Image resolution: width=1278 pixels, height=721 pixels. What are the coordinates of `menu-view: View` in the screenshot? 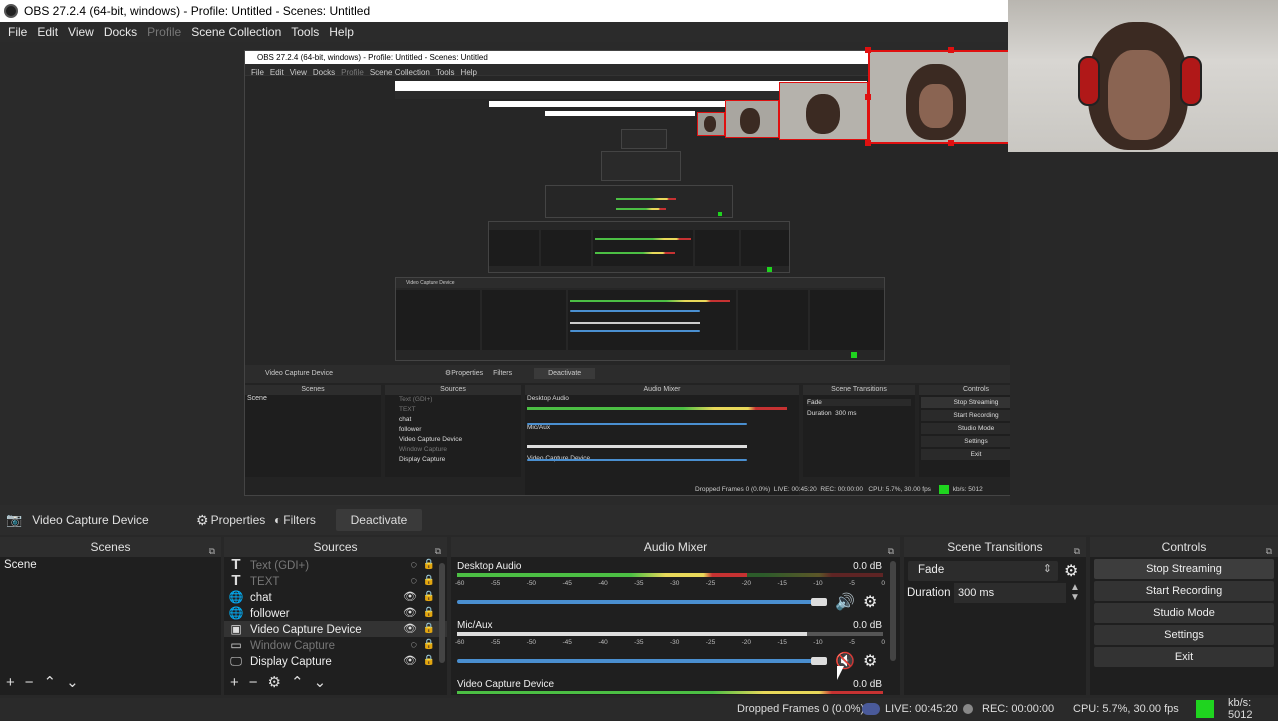 It's located at (81, 32).